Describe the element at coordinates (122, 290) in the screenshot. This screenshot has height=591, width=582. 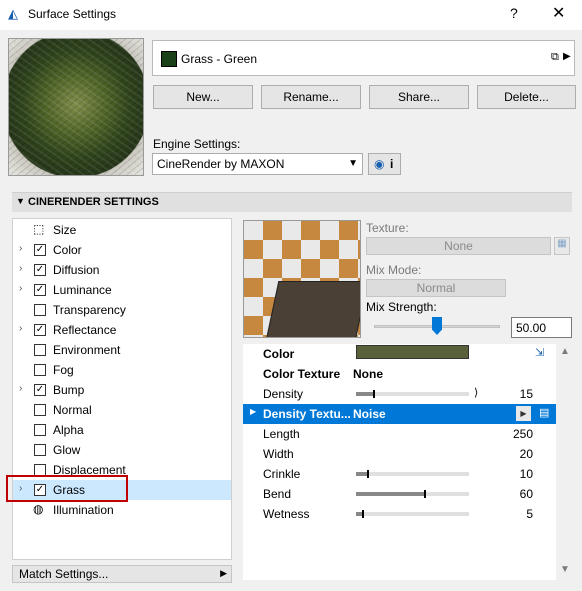
I see `channel-luminance: › ✓ Luminance` at that location.